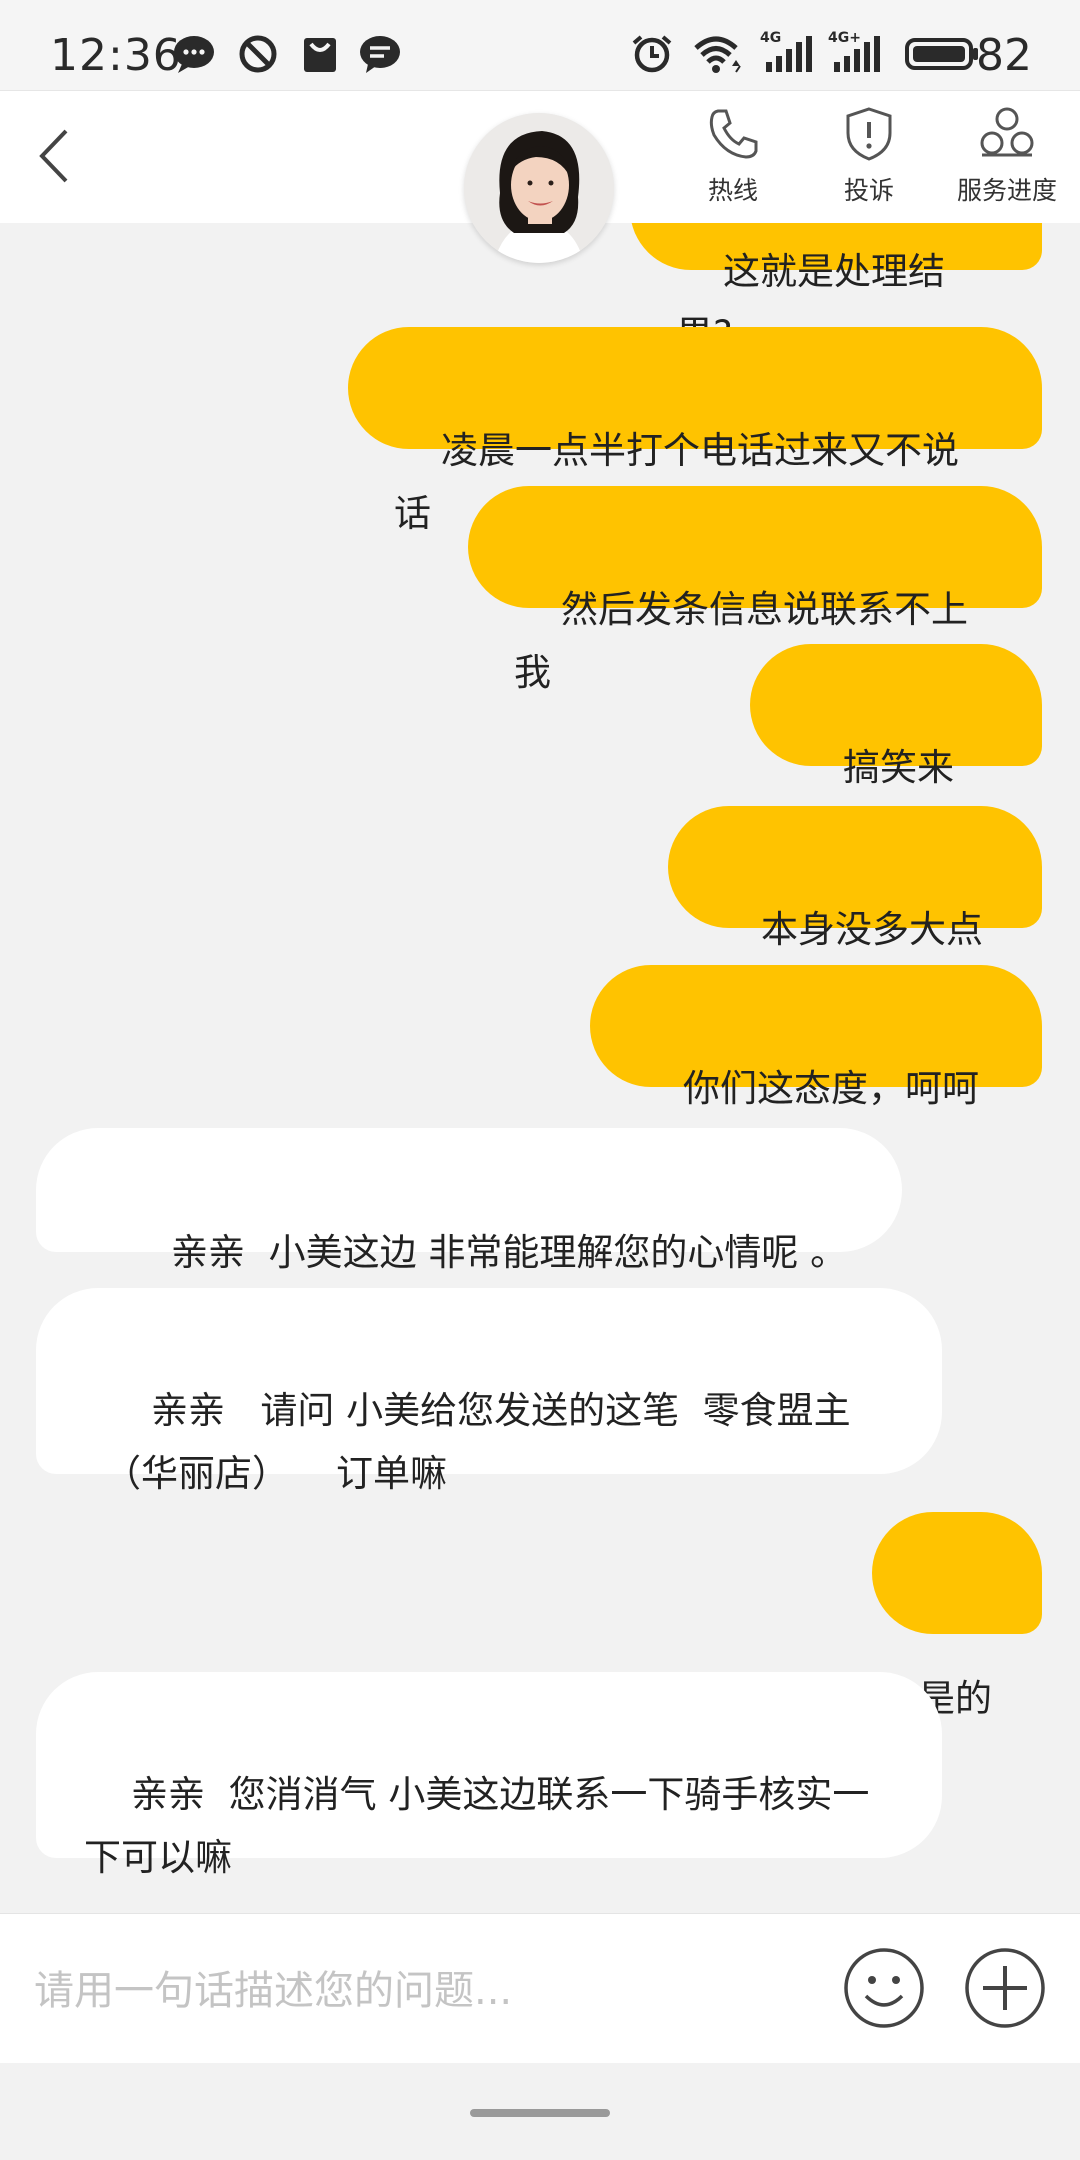 The width and height of the screenshot is (1080, 2160). I want to click on agent-message-bubble: 亲亲 小美这边 非常能理解您的心情呢 。, so click(469, 1201).